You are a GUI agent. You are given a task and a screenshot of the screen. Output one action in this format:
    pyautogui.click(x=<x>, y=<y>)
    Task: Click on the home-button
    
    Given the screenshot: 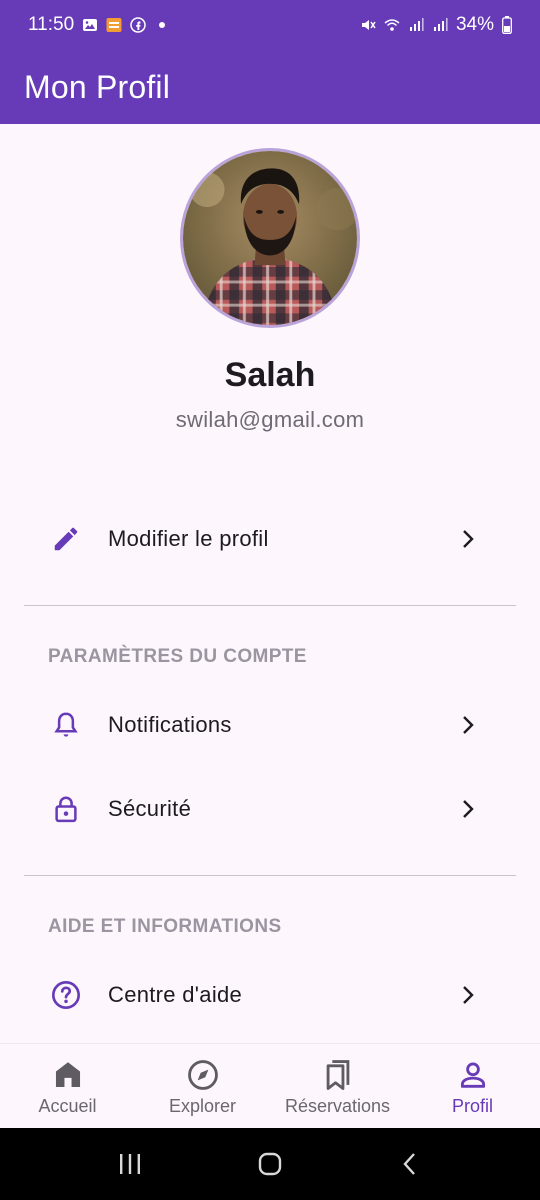 What is the action you would take?
    pyautogui.click(x=270, y=1164)
    